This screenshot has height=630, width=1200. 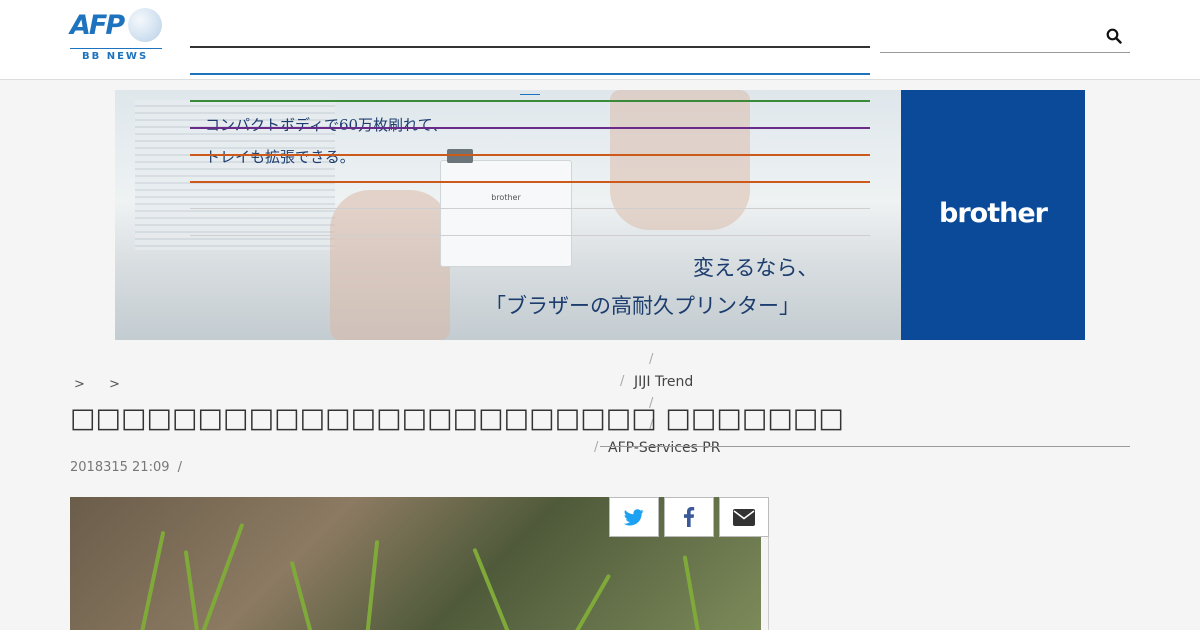 I want to click on facebook-icon, so click(x=689, y=517).